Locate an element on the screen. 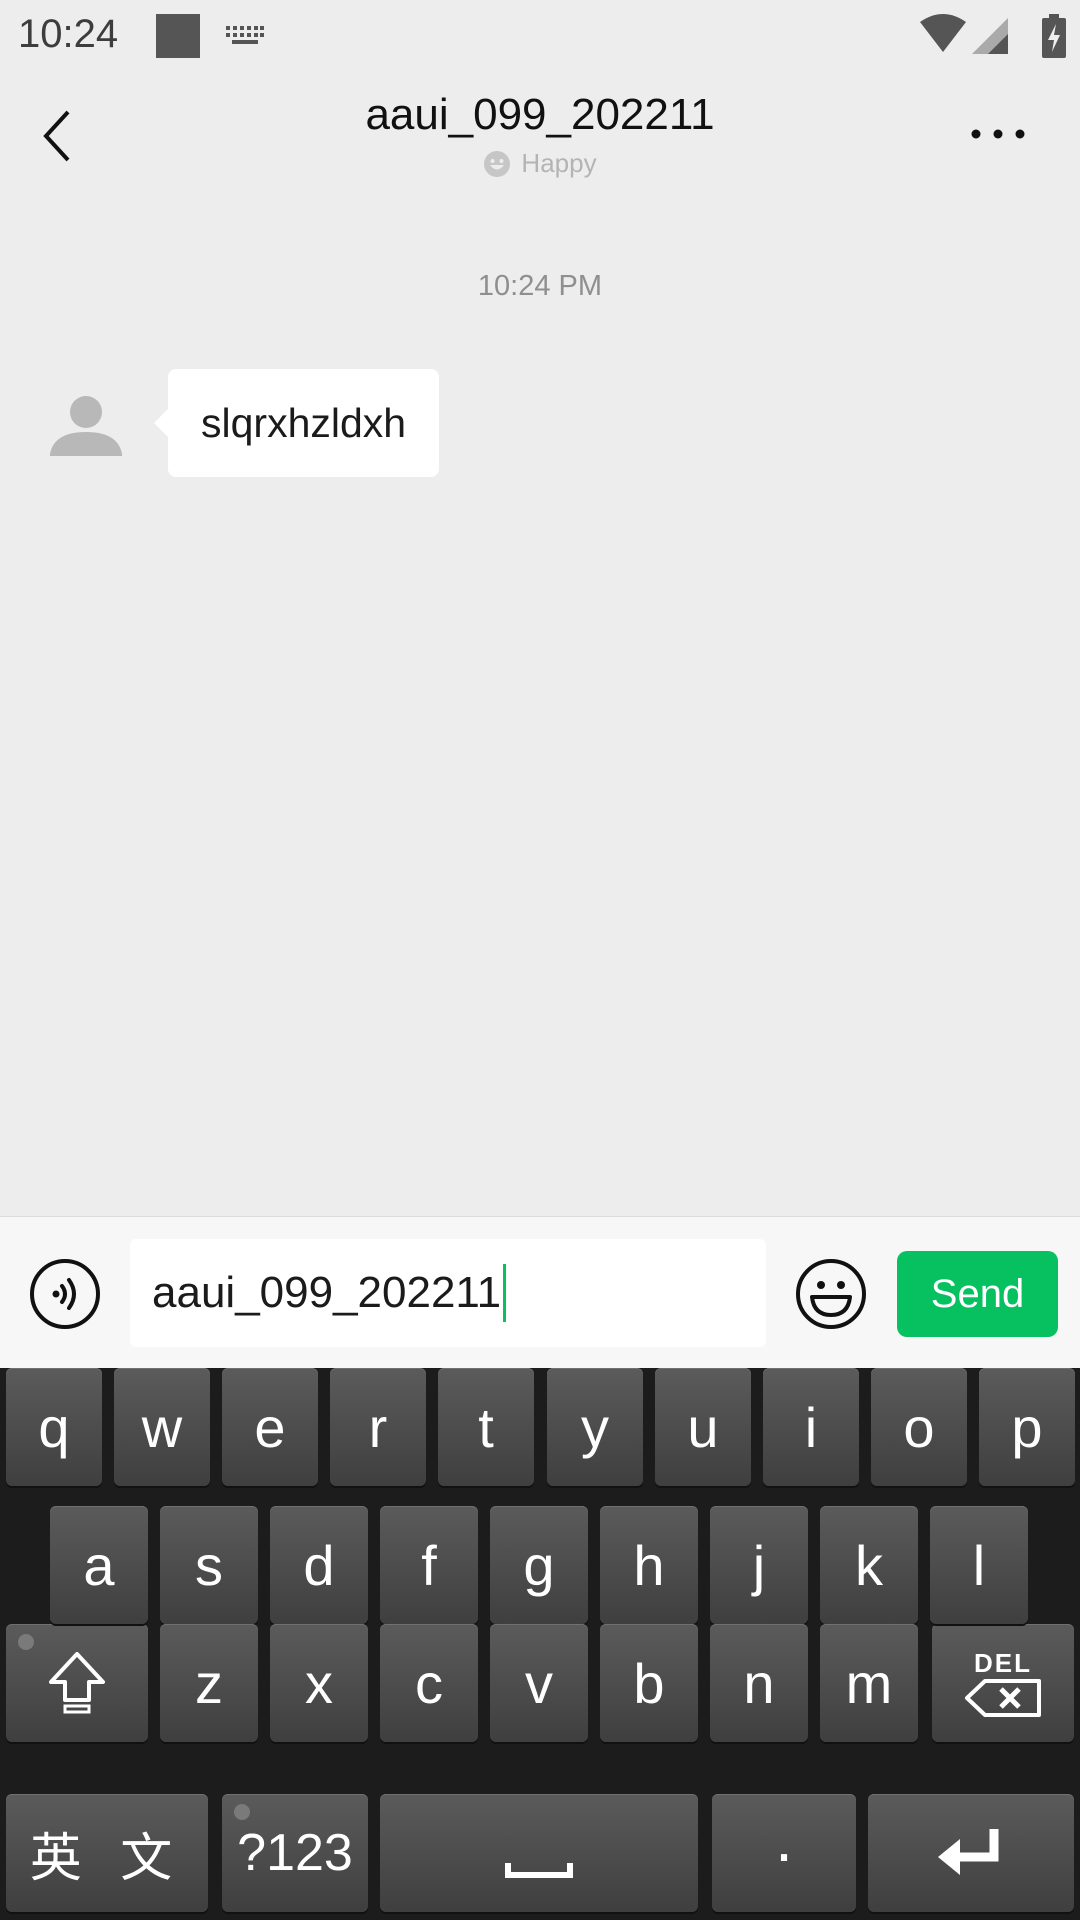 Image resolution: width=1080 pixels, height=1920 pixels. key-label: n is located at coordinates (759, 1683).